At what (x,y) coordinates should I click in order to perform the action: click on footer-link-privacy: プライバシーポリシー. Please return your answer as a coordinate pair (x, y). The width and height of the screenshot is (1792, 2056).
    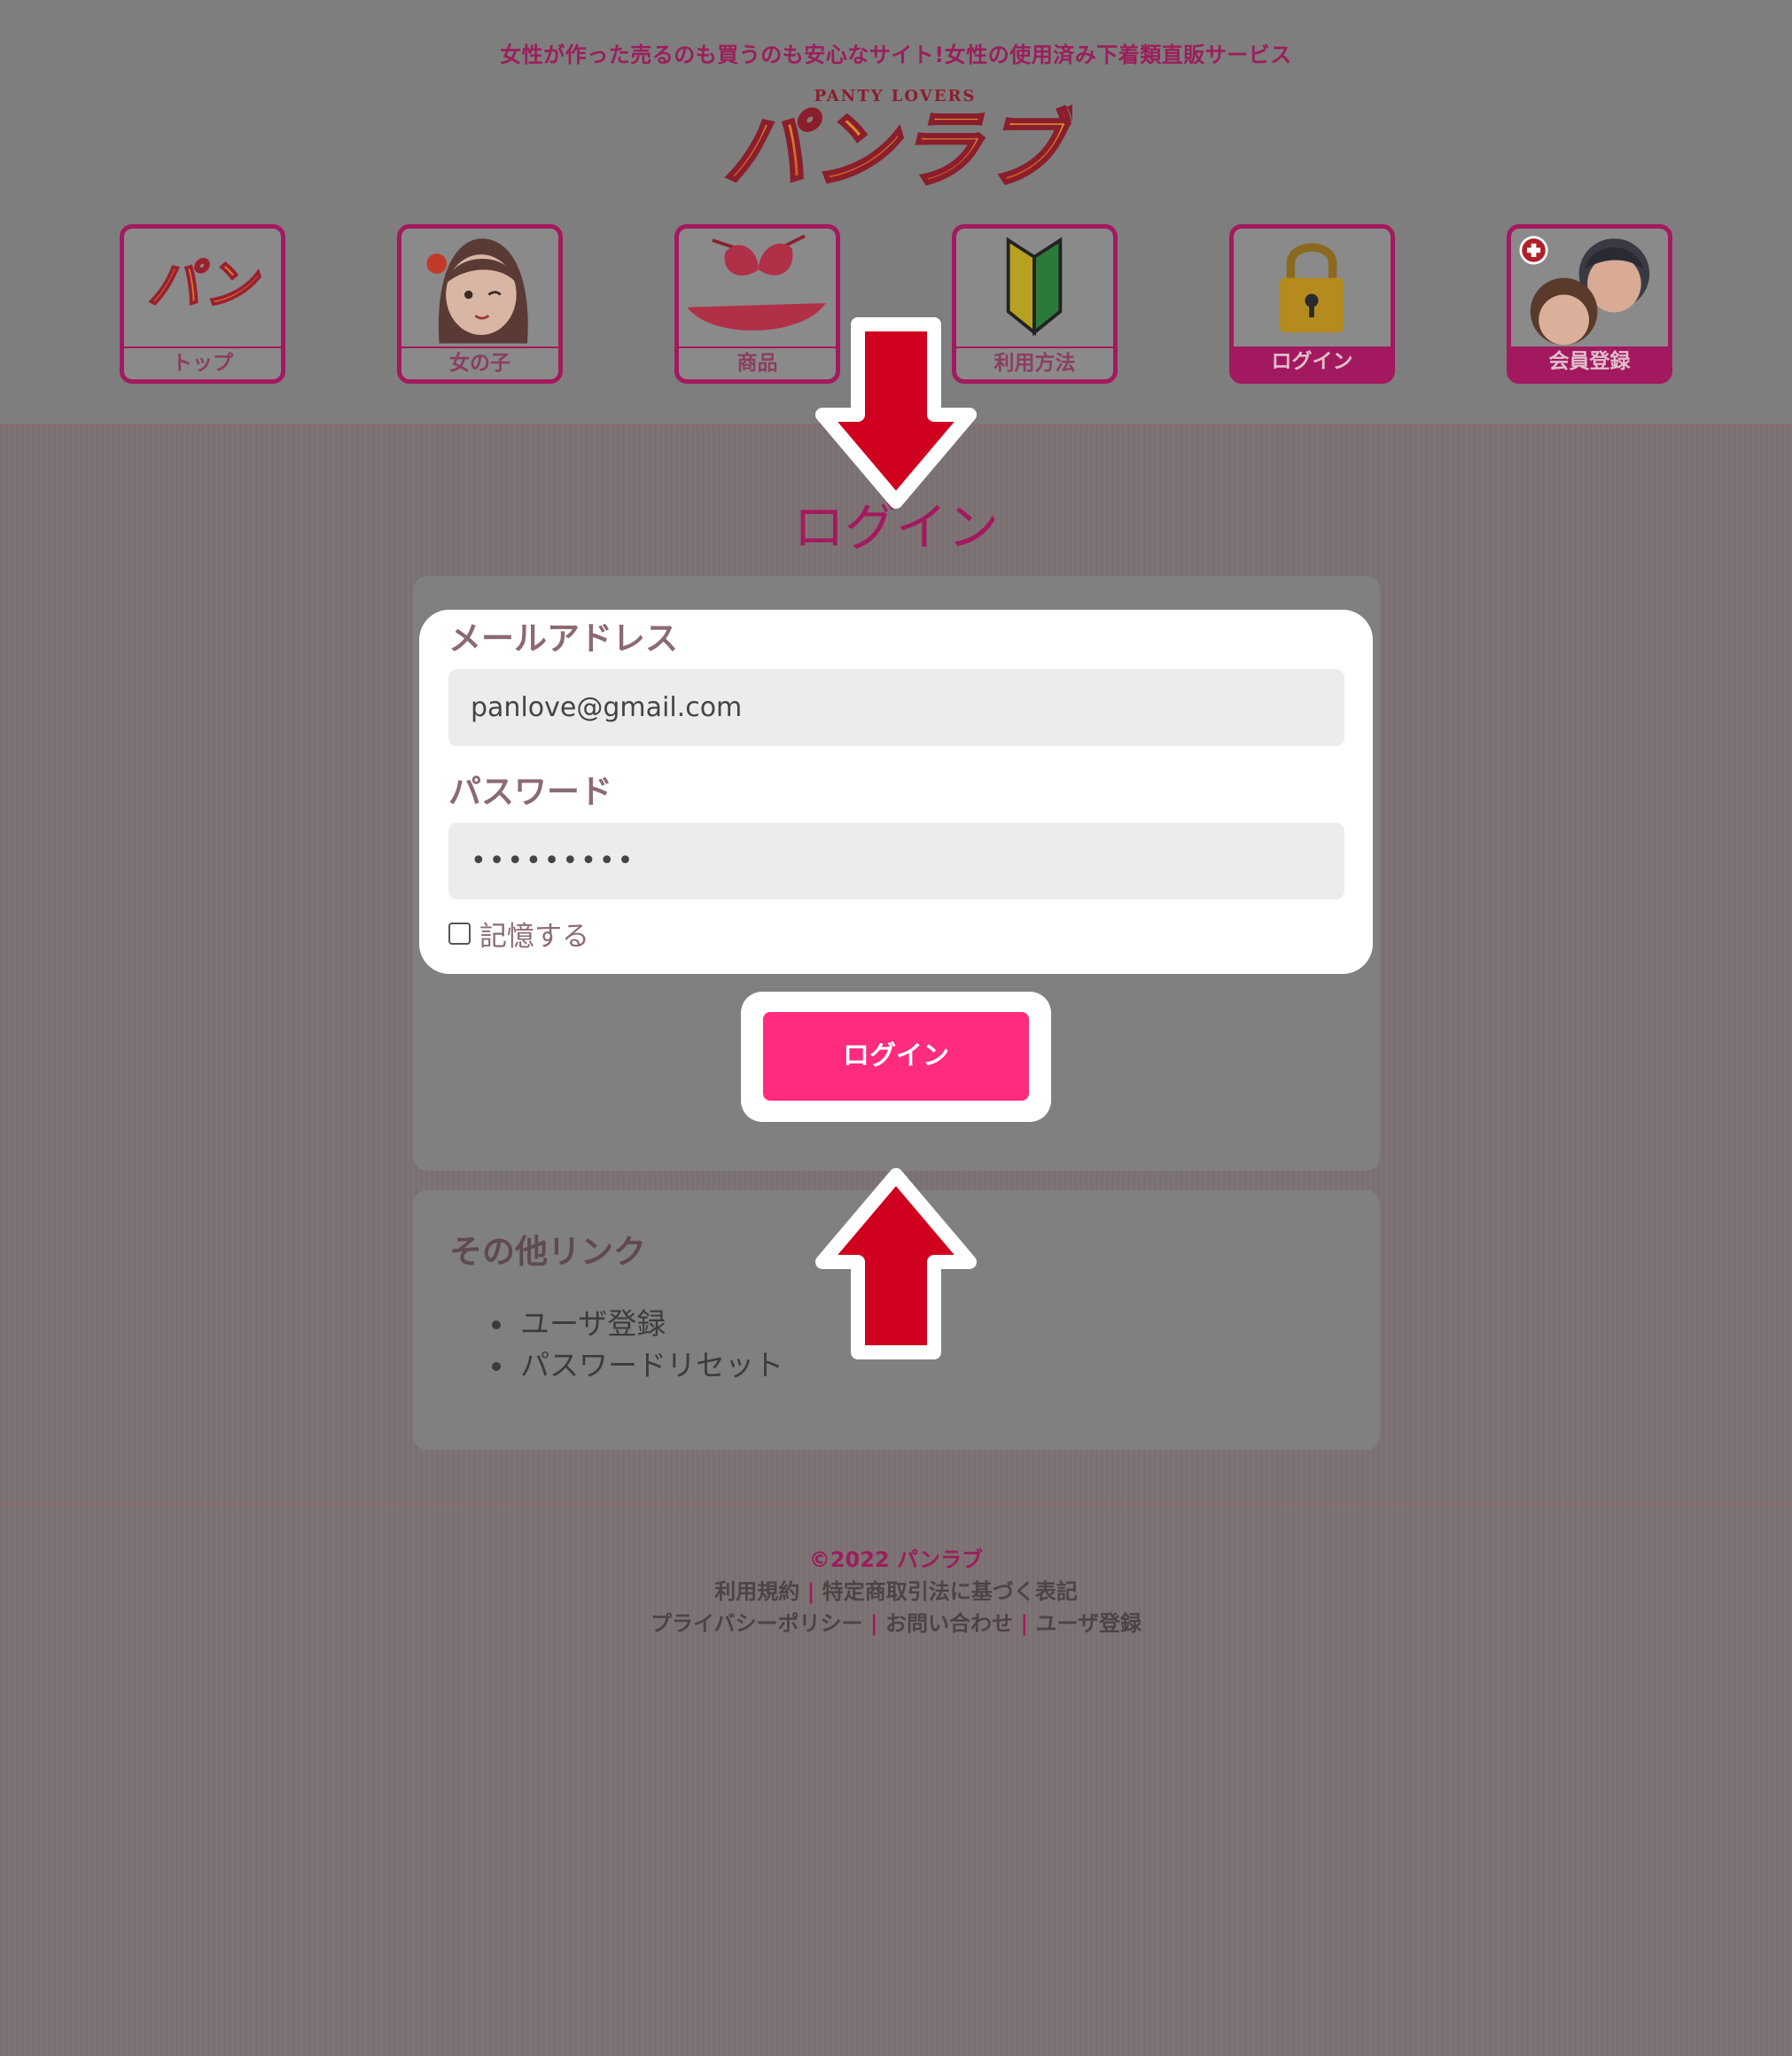
    Looking at the image, I should click on (757, 1623).